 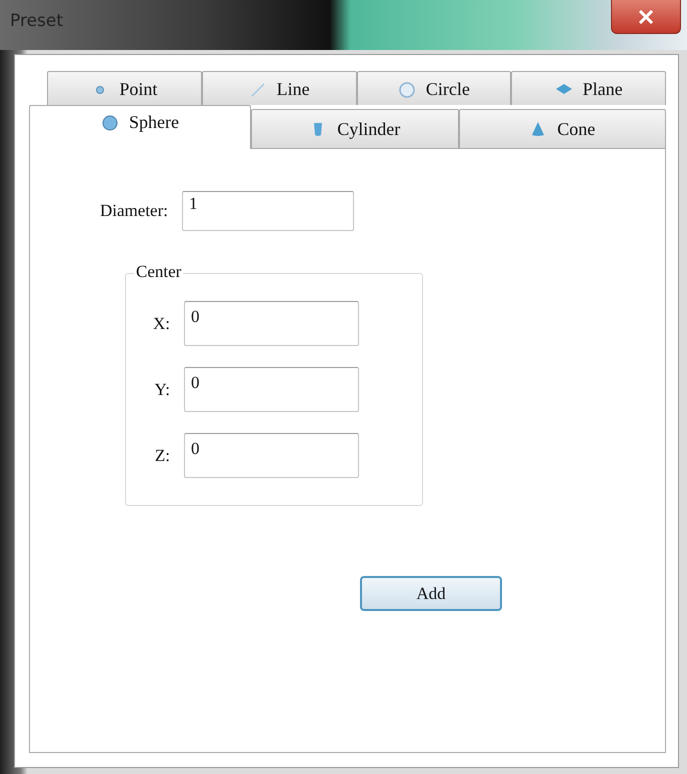 What do you see at coordinates (124, 88) in the screenshot?
I see `tab: Point` at bounding box center [124, 88].